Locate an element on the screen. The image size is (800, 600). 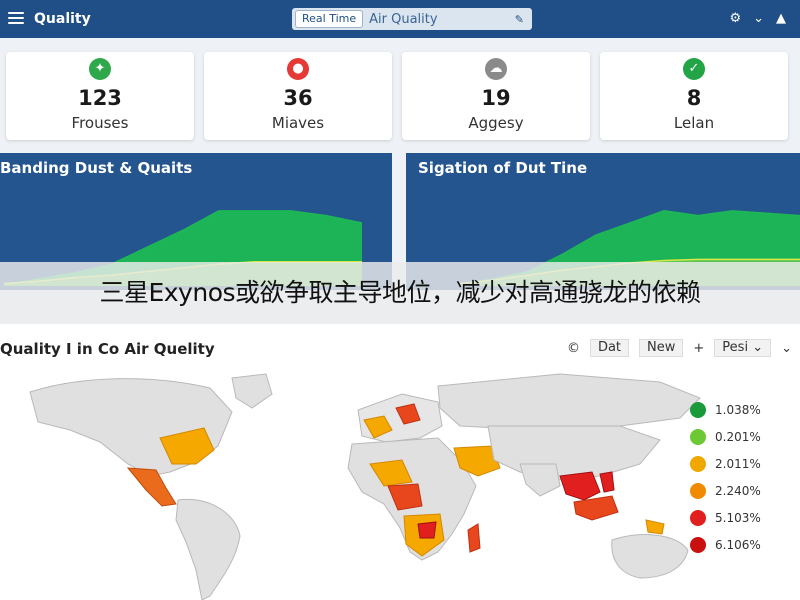
search-chip: Real Time is located at coordinates (329, 19).